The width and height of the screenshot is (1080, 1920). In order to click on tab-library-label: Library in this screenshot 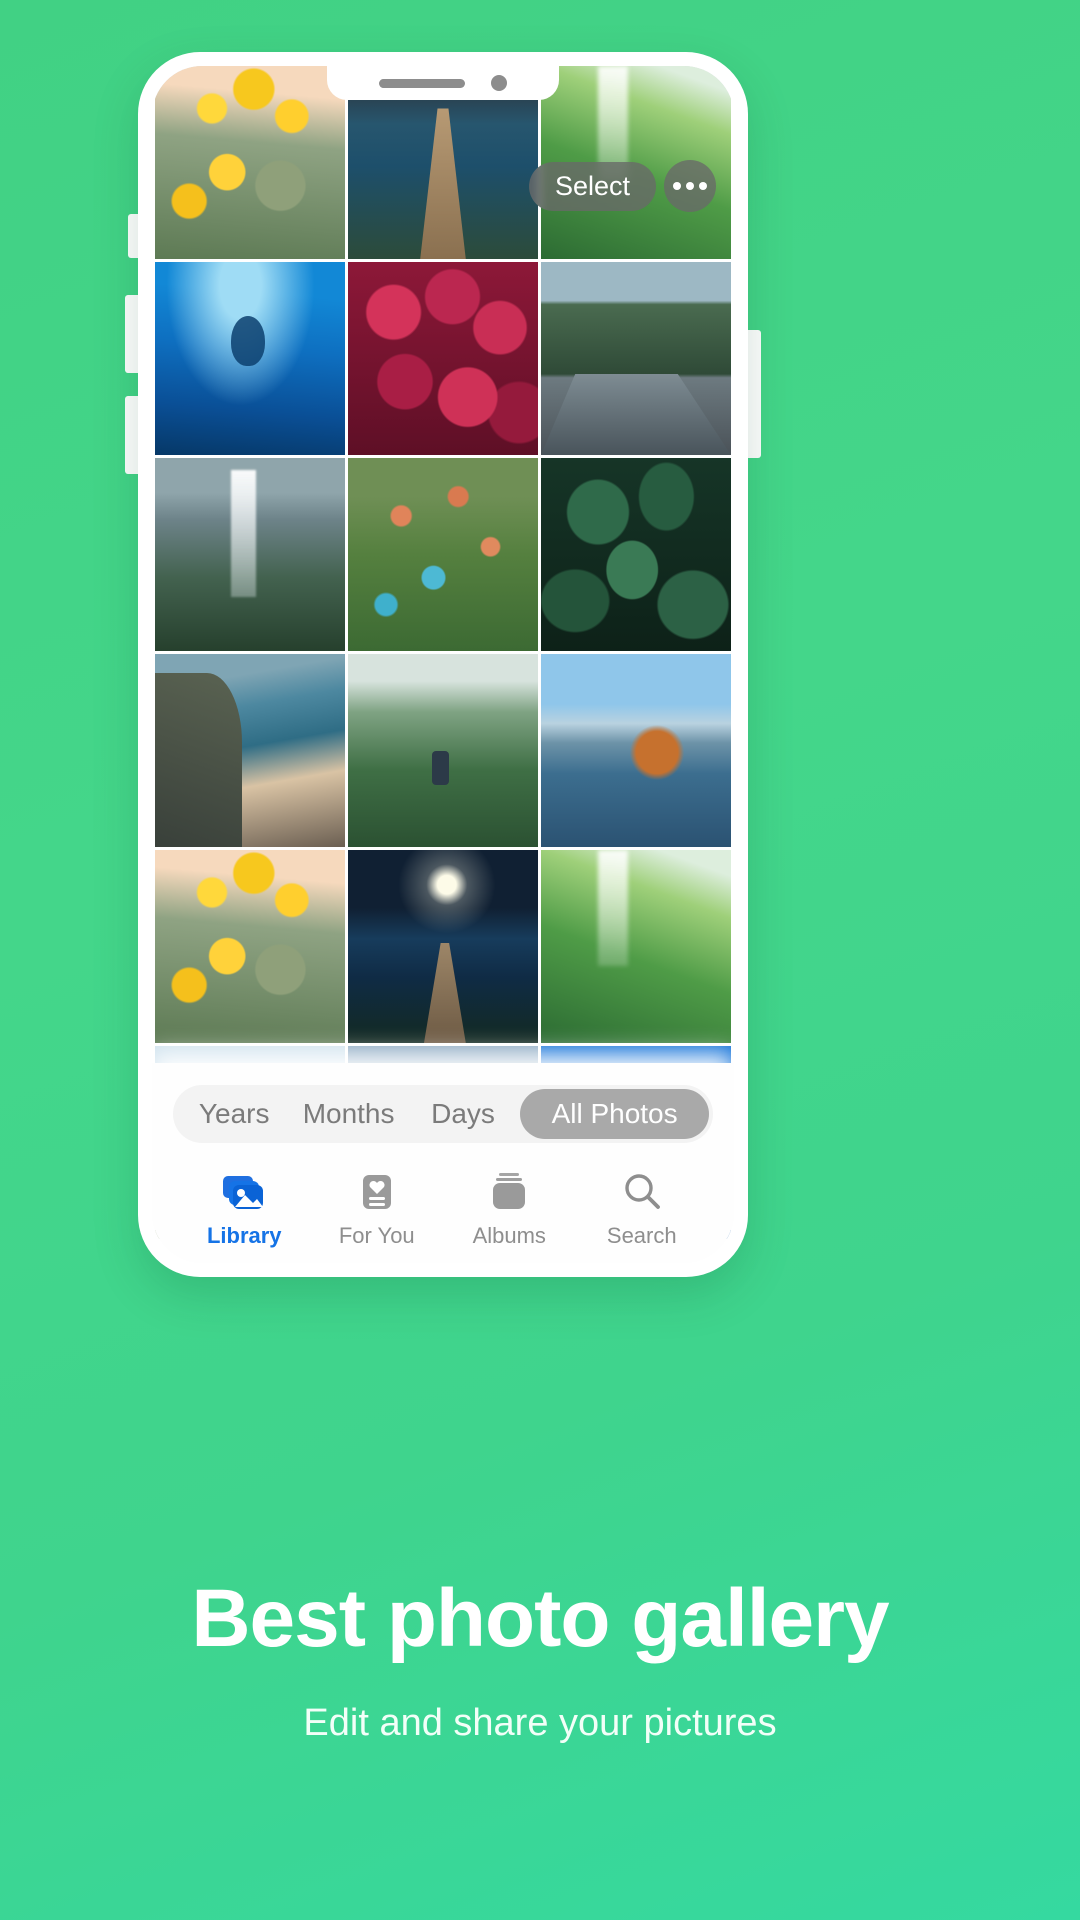, I will do `click(244, 1235)`.